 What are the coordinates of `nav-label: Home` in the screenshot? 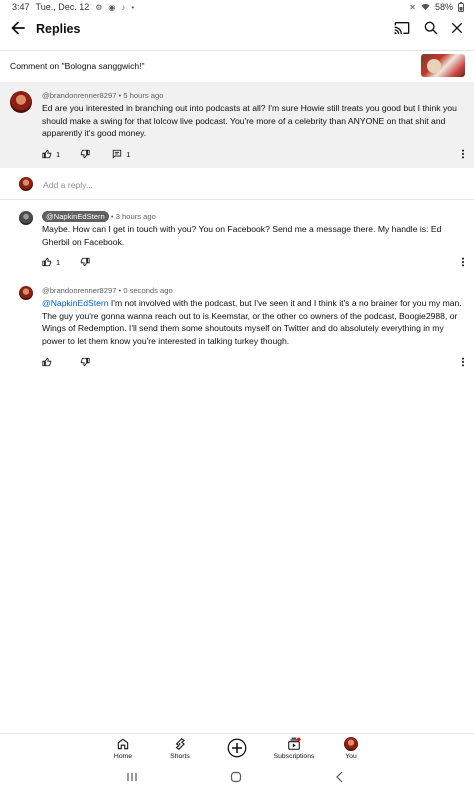 It's located at (123, 756).